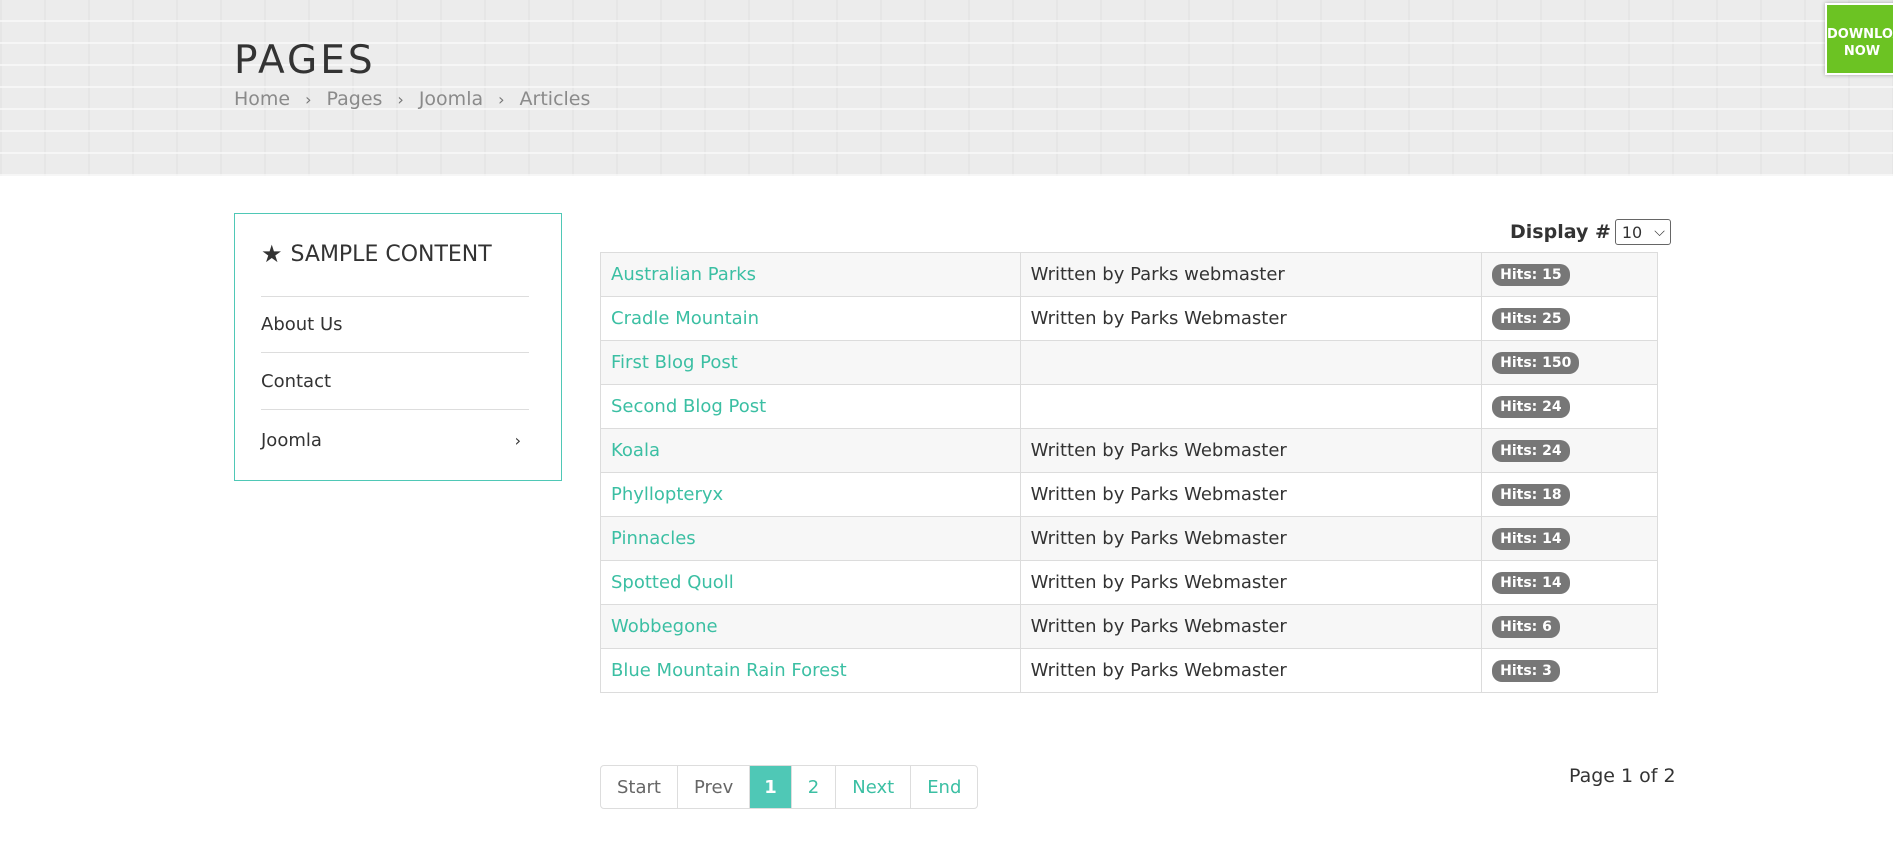 Image resolution: width=1893 pixels, height=865 pixels. What do you see at coordinates (1157, 274) in the screenshot?
I see `article-author: Written by Parks webmaster` at bounding box center [1157, 274].